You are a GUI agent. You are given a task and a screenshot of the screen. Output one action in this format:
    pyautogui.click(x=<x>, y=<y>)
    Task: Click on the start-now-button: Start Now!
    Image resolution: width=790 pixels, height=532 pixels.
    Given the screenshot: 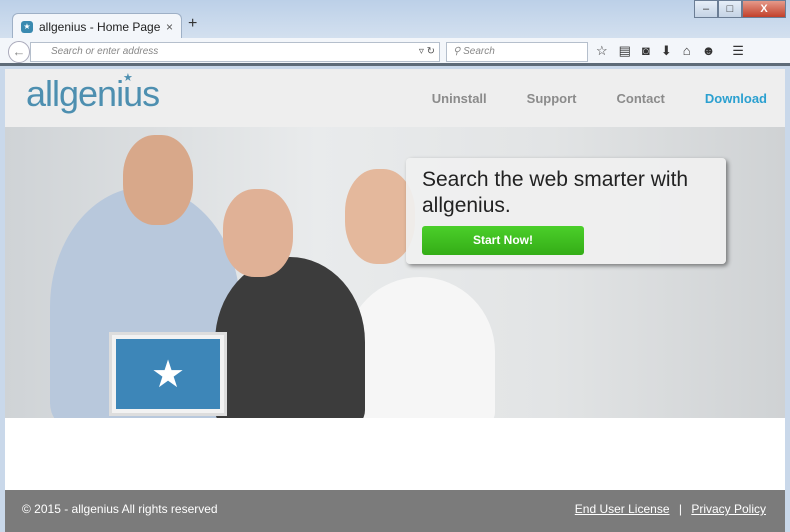 What is the action you would take?
    pyautogui.click(x=503, y=240)
    